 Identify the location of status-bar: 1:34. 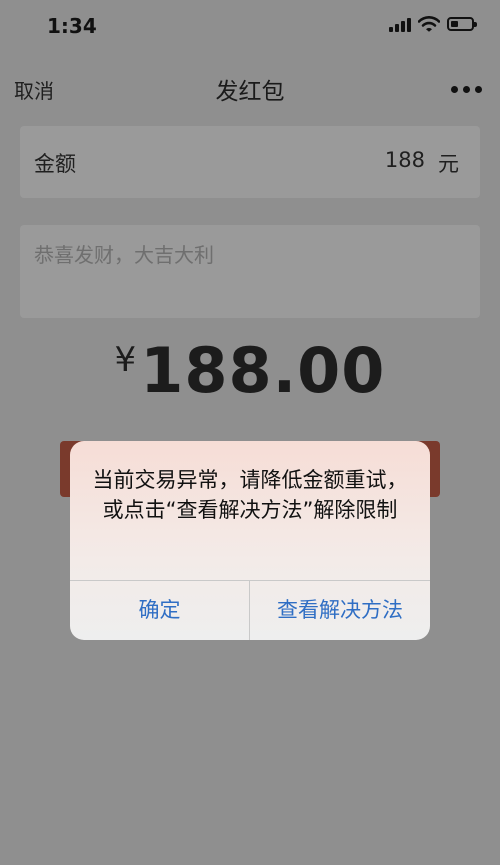
(250, 26).